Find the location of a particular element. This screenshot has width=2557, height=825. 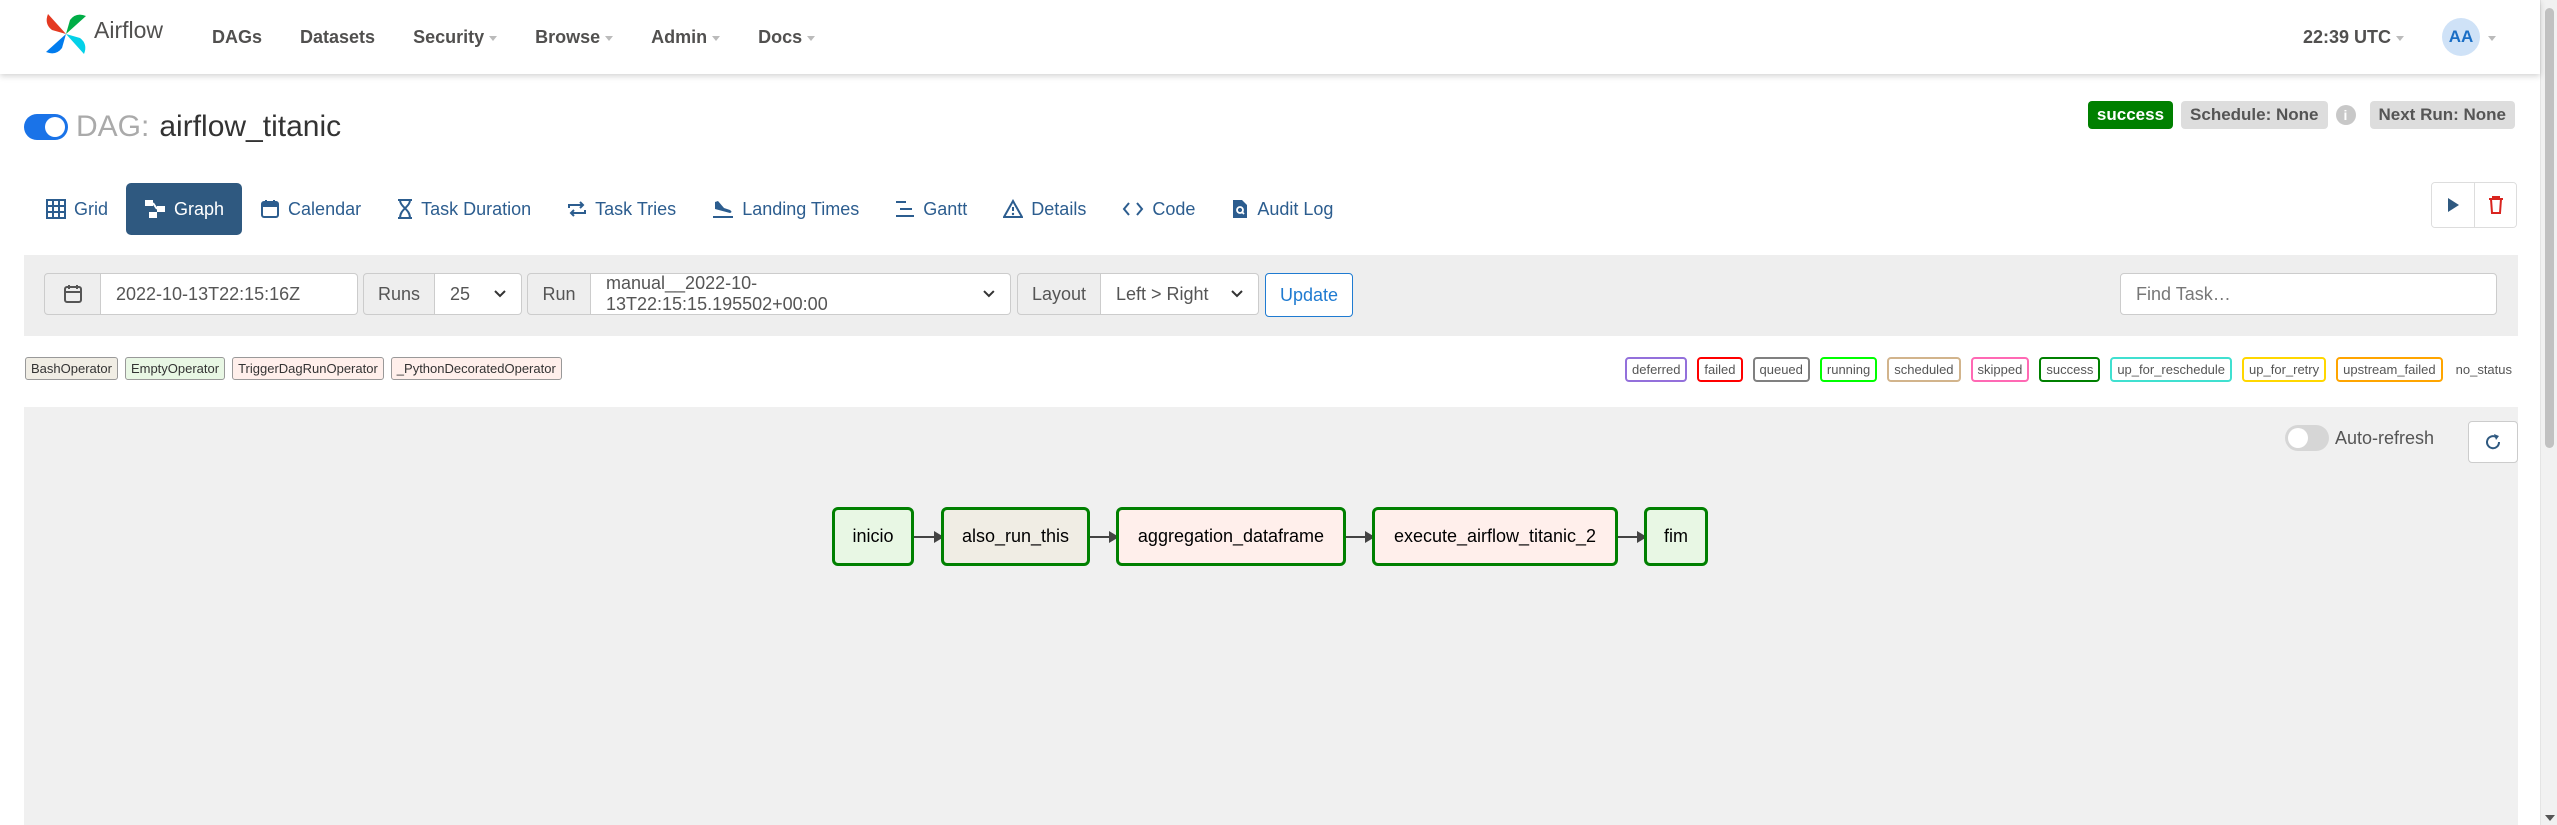

legend-state: running is located at coordinates (1848, 369).